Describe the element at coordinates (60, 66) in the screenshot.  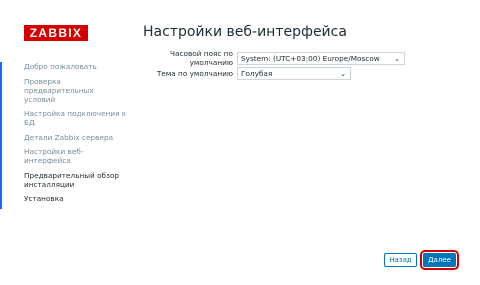
I see `step-welcome: Добро пожаловать` at that location.